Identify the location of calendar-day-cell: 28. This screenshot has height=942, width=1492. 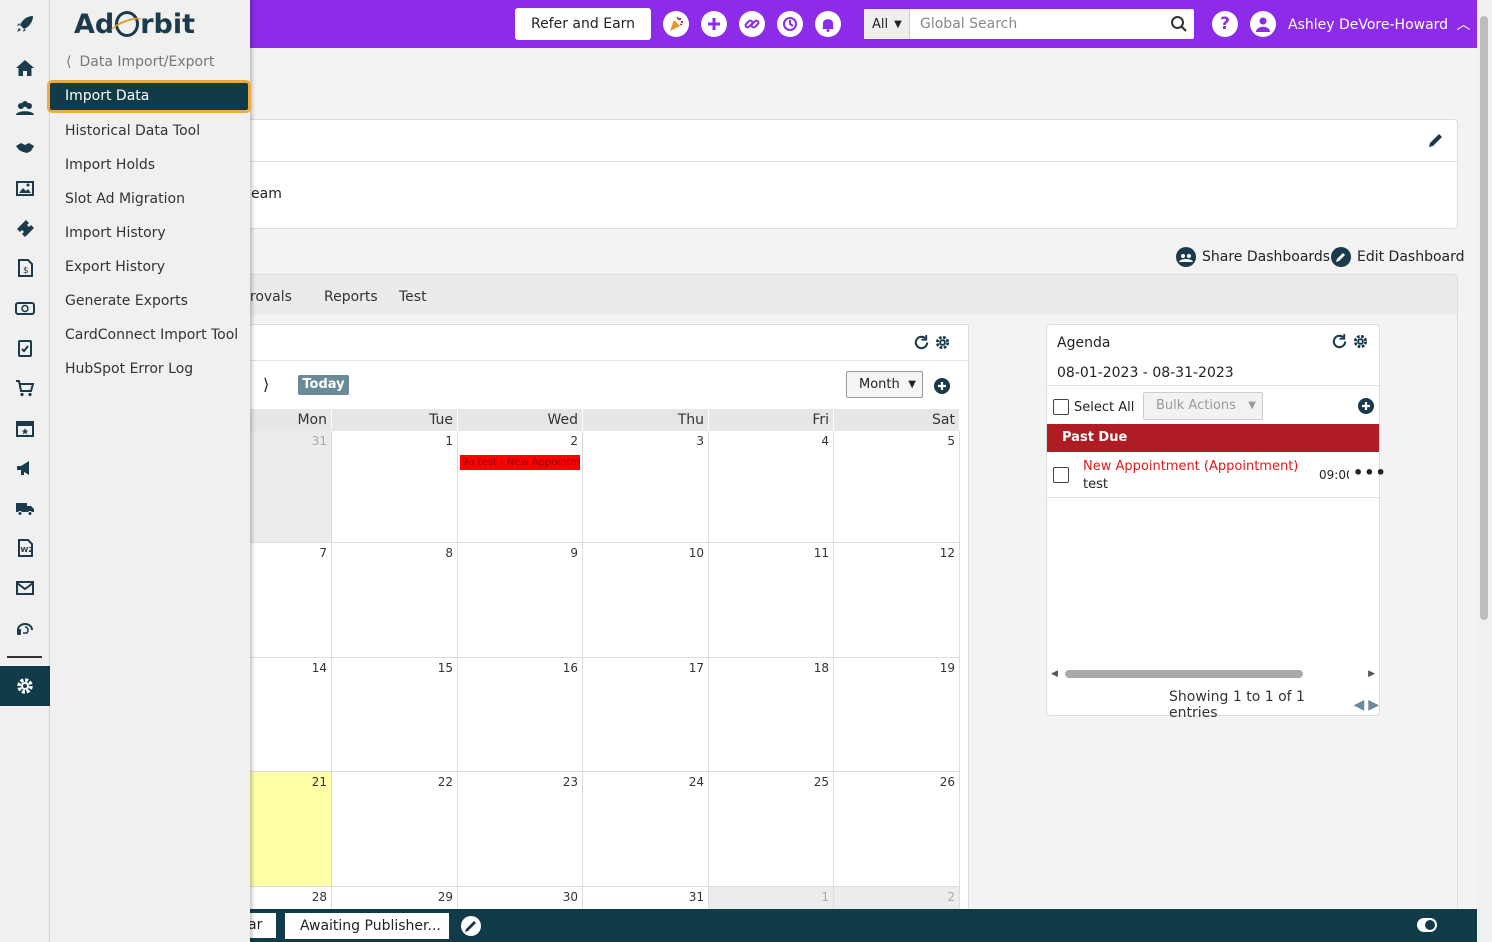
(291, 898).